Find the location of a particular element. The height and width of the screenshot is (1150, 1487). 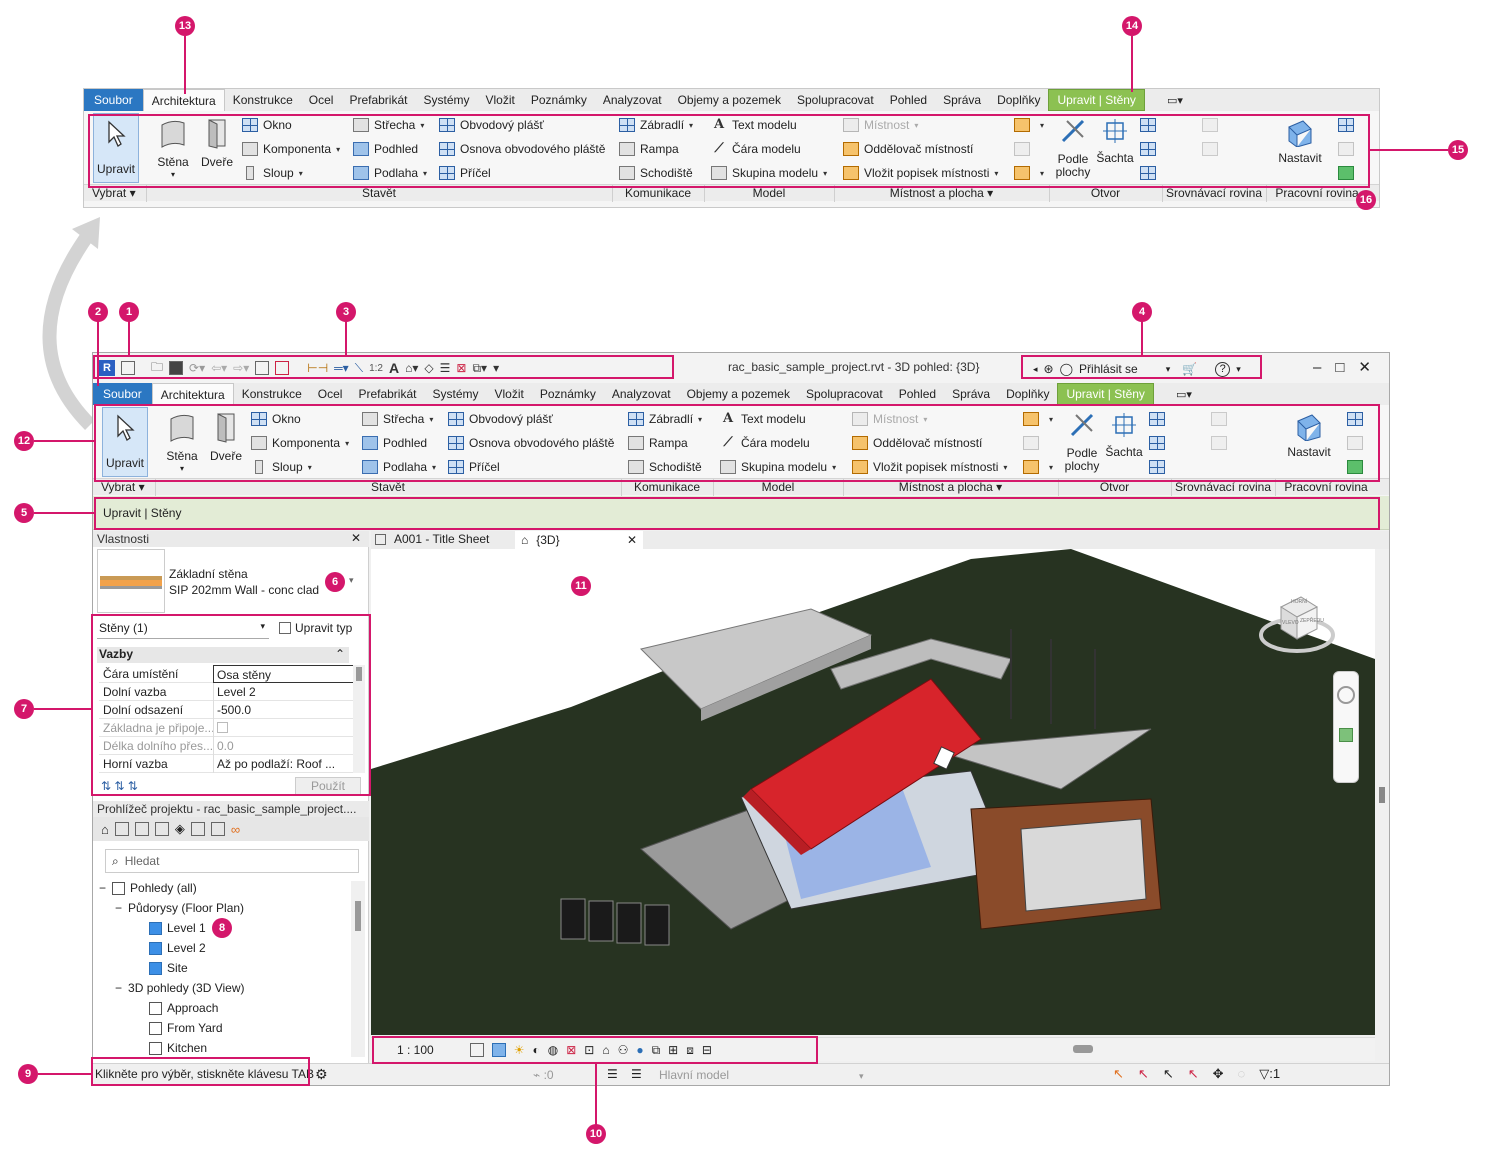

tab-insert-main: Vložit is located at coordinates (509, 394).